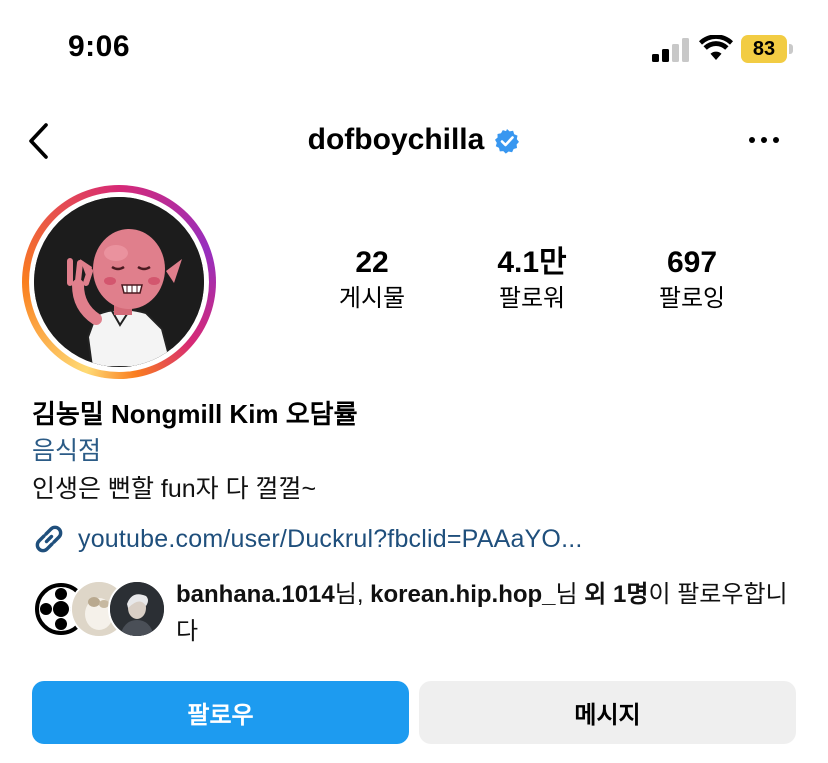  What do you see at coordinates (414, 50) in the screenshot?
I see `status-bar: 9:06 83` at bounding box center [414, 50].